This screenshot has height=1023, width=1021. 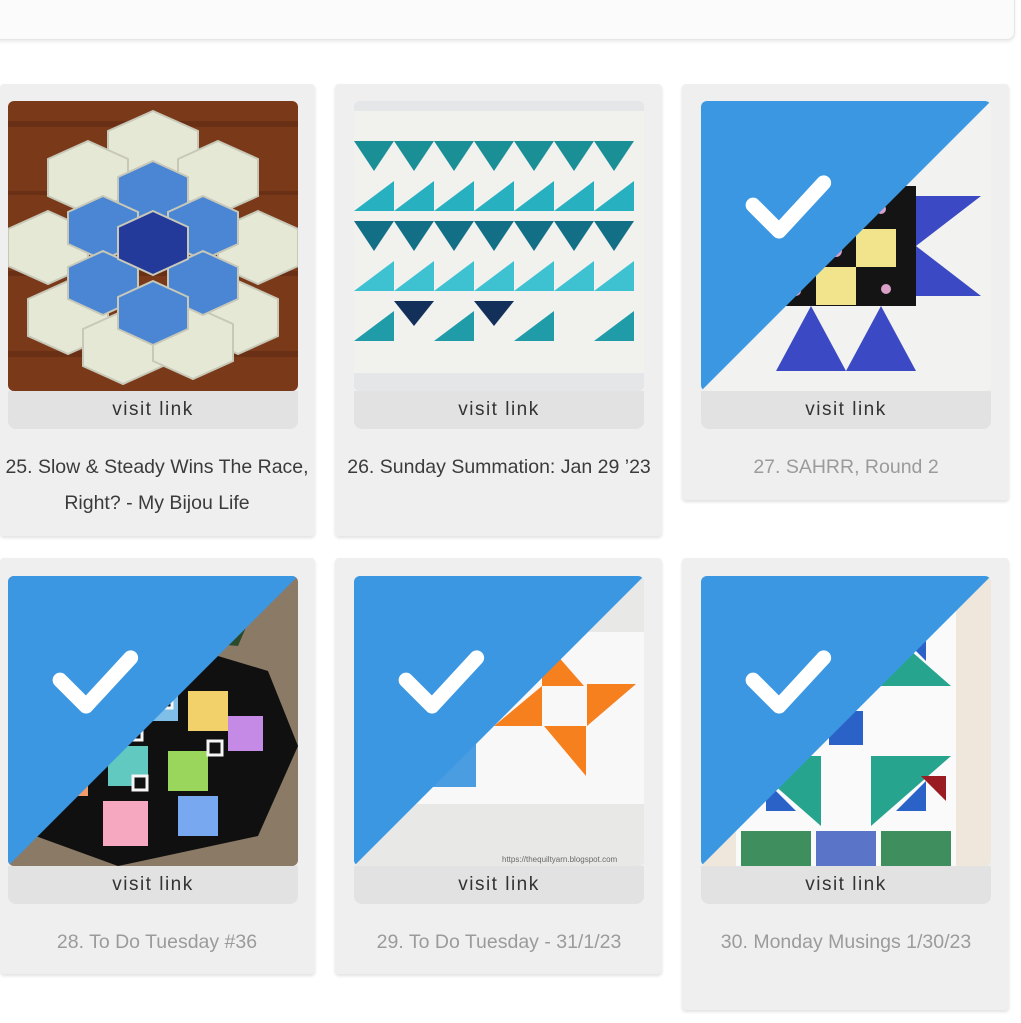 I want to click on link-title: 30. Monday Musings 1/30/23, so click(x=846, y=942).